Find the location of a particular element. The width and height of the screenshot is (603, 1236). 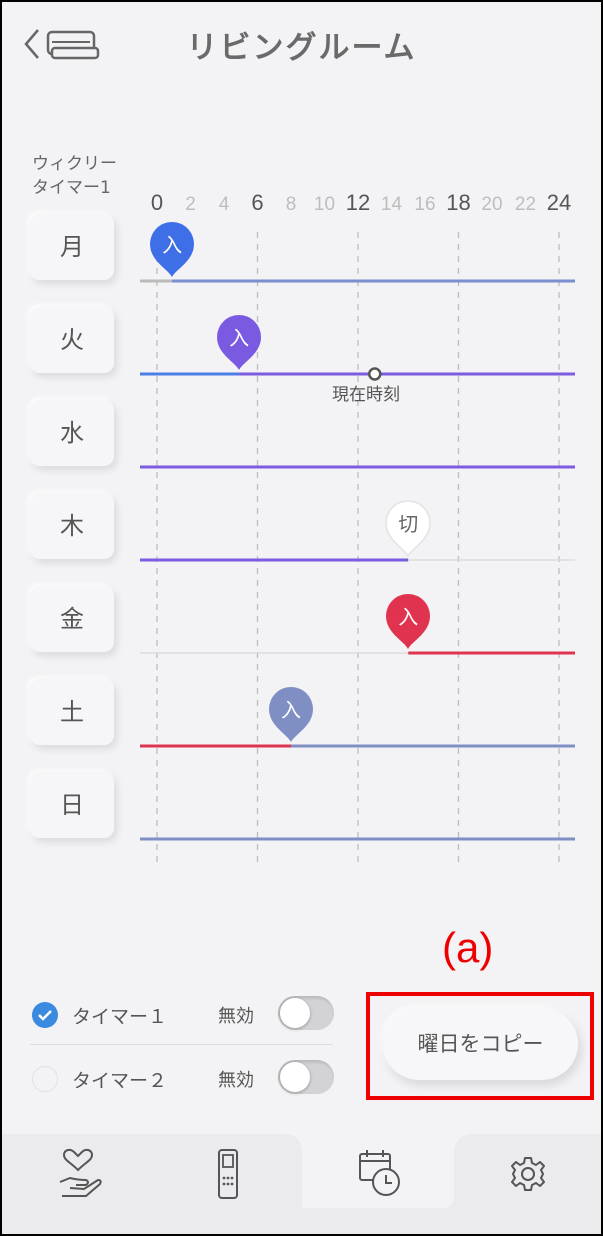

home-care-icon is located at coordinates (80, 1172).